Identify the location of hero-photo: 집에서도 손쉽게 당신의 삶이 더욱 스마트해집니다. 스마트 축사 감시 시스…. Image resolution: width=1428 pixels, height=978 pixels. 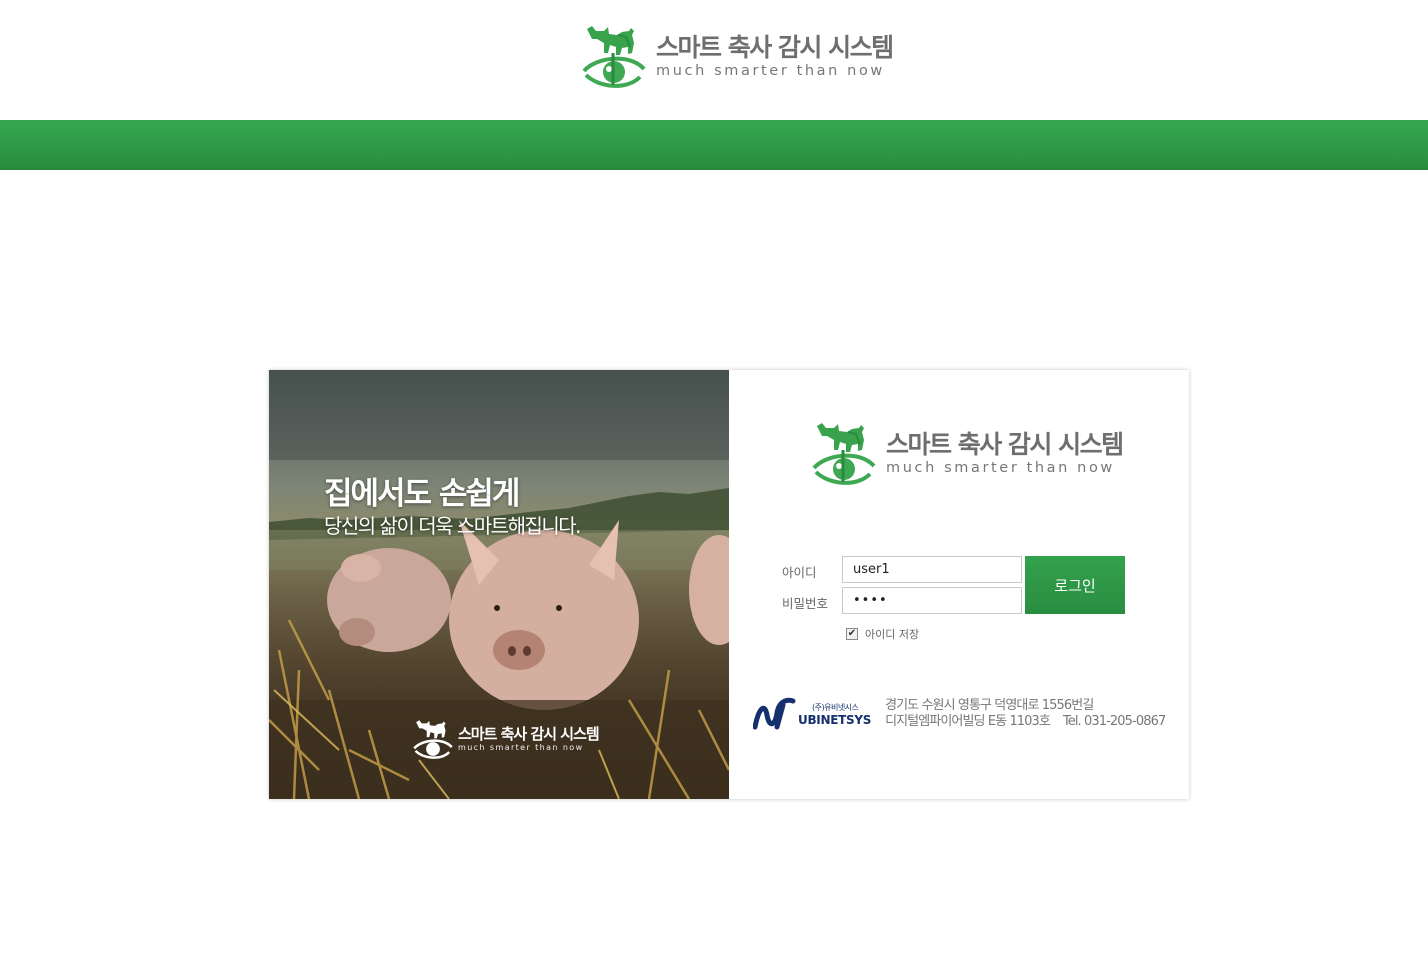
(499, 584).